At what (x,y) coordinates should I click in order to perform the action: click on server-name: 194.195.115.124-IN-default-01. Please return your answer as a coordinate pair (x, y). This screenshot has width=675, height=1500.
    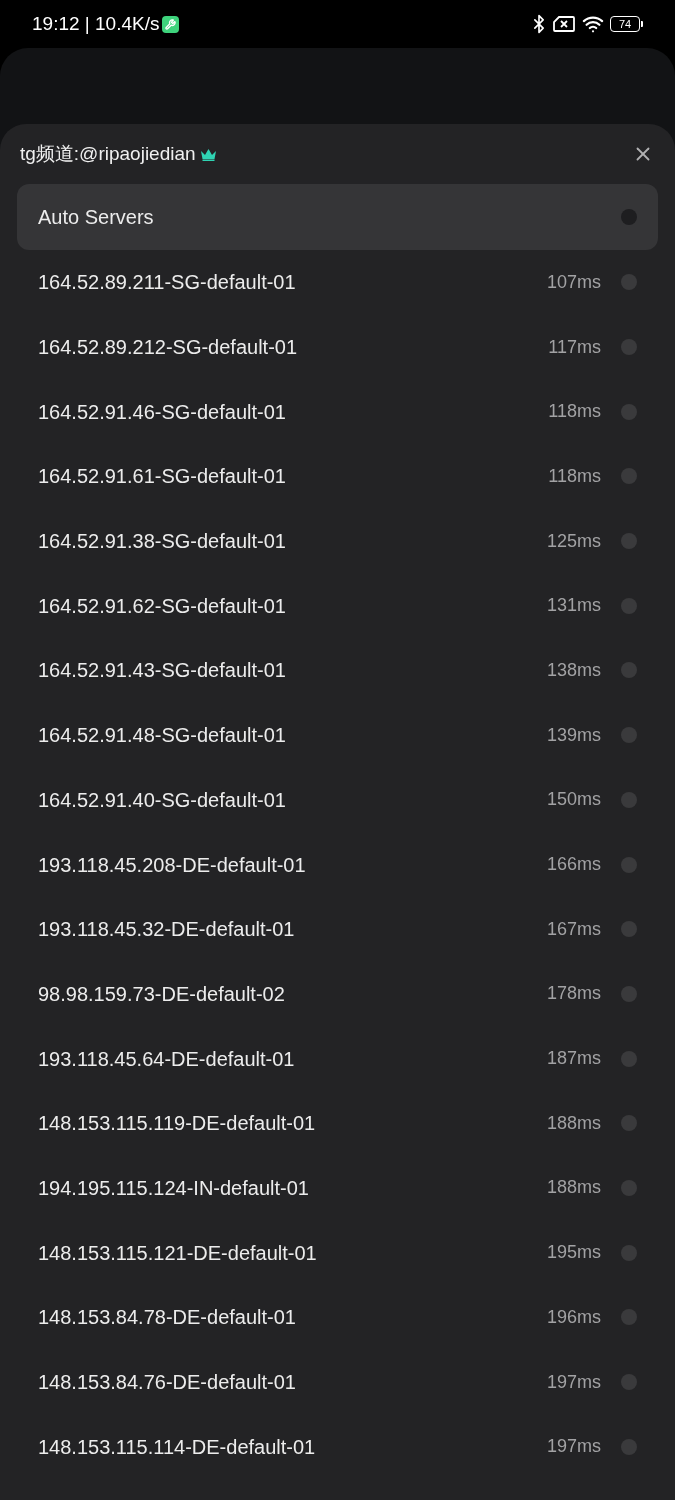
    Looking at the image, I should click on (173, 1188).